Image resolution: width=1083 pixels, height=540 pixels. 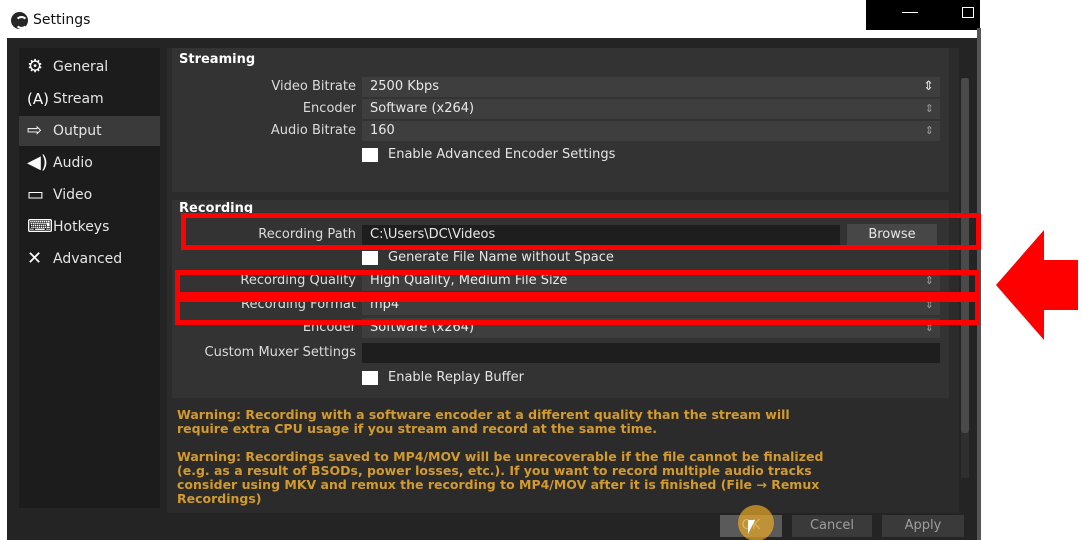 I want to click on sidebar-item-label: Advanced, so click(x=88, y=259).